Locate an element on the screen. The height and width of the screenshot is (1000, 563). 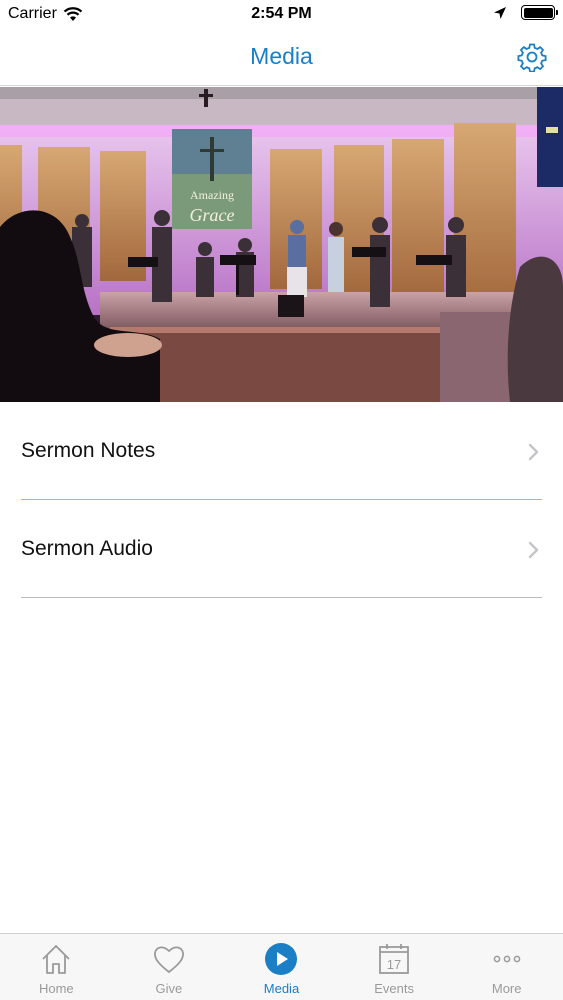
banner-text-line1: Amazing is located at coordinates (212, 195).